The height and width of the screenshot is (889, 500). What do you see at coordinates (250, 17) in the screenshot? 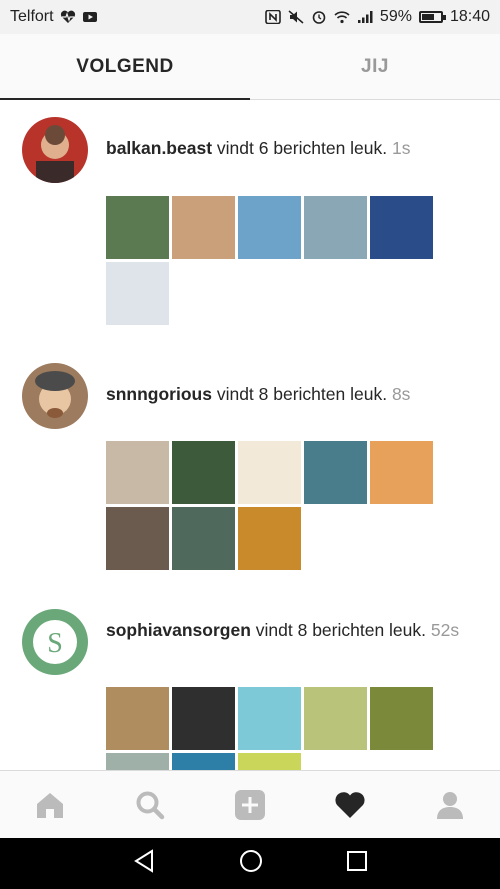
I see `status-bar: Telfort 59% 18:40` at bounding box center [250, 17].